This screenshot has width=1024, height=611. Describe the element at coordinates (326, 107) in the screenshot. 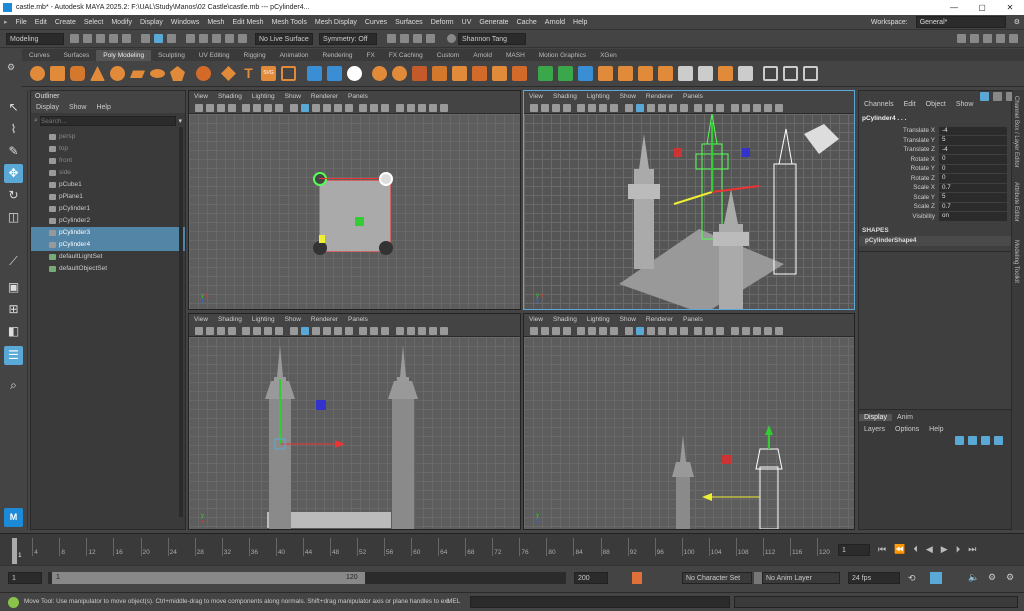

I see `textured-icon` at that location.